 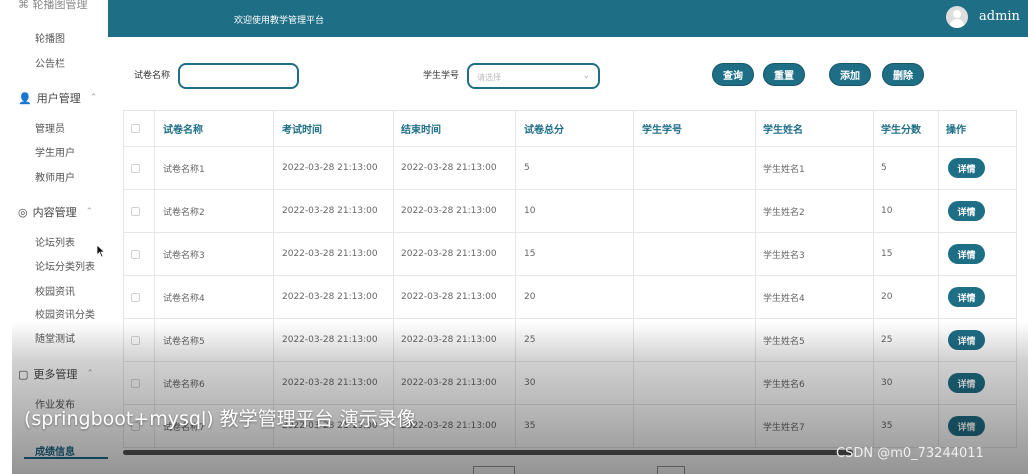 What do you see at coordinates (302, 130) in the screenshot?
I see `col-start-time: 考试时间` at bounding box center [302, 130].